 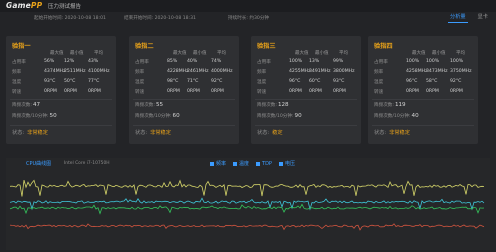 What do you see at coordinates (70, 81) in the screenshot?
I see `metric-value: 50°C` at bounding box center [70, 81].